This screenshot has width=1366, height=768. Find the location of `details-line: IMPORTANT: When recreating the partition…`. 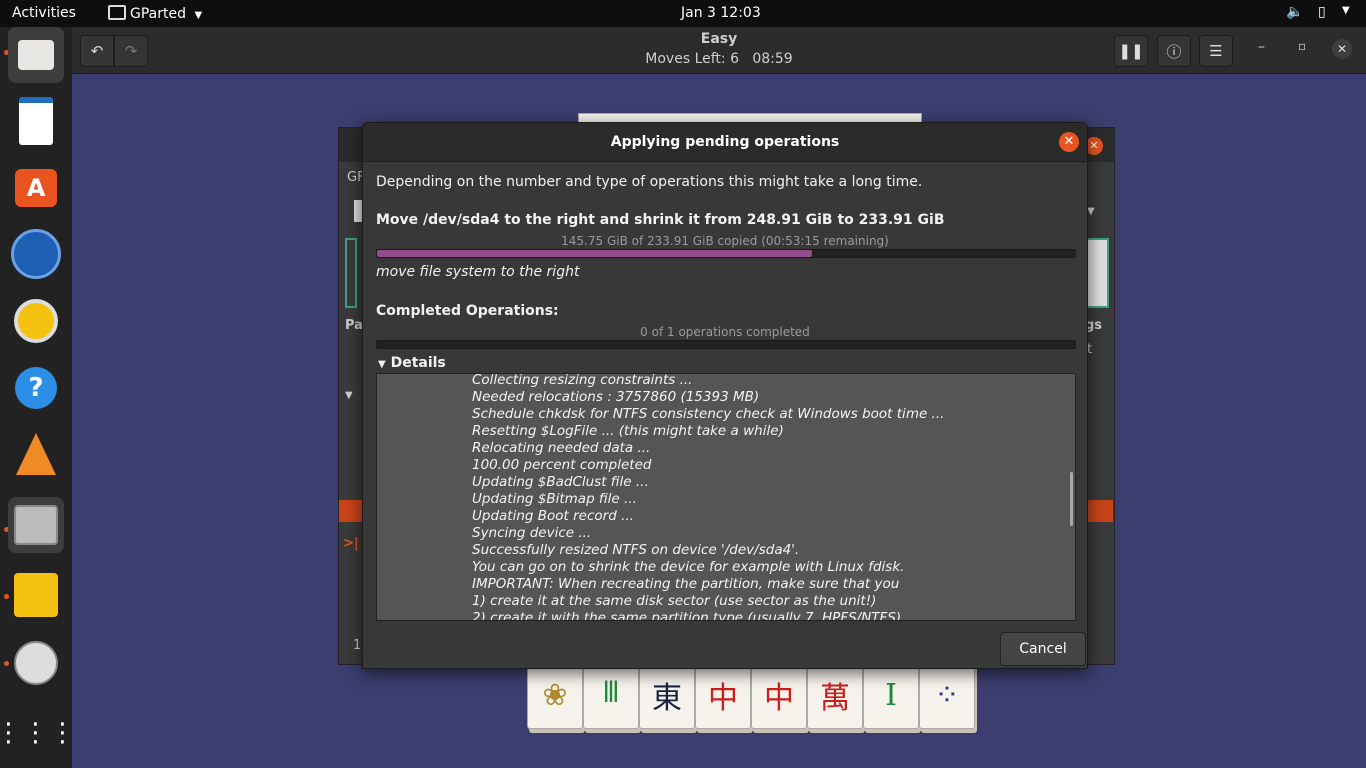

details-line: IMPORTANT: When recreating the partition… is located at coordinates (686, 584).